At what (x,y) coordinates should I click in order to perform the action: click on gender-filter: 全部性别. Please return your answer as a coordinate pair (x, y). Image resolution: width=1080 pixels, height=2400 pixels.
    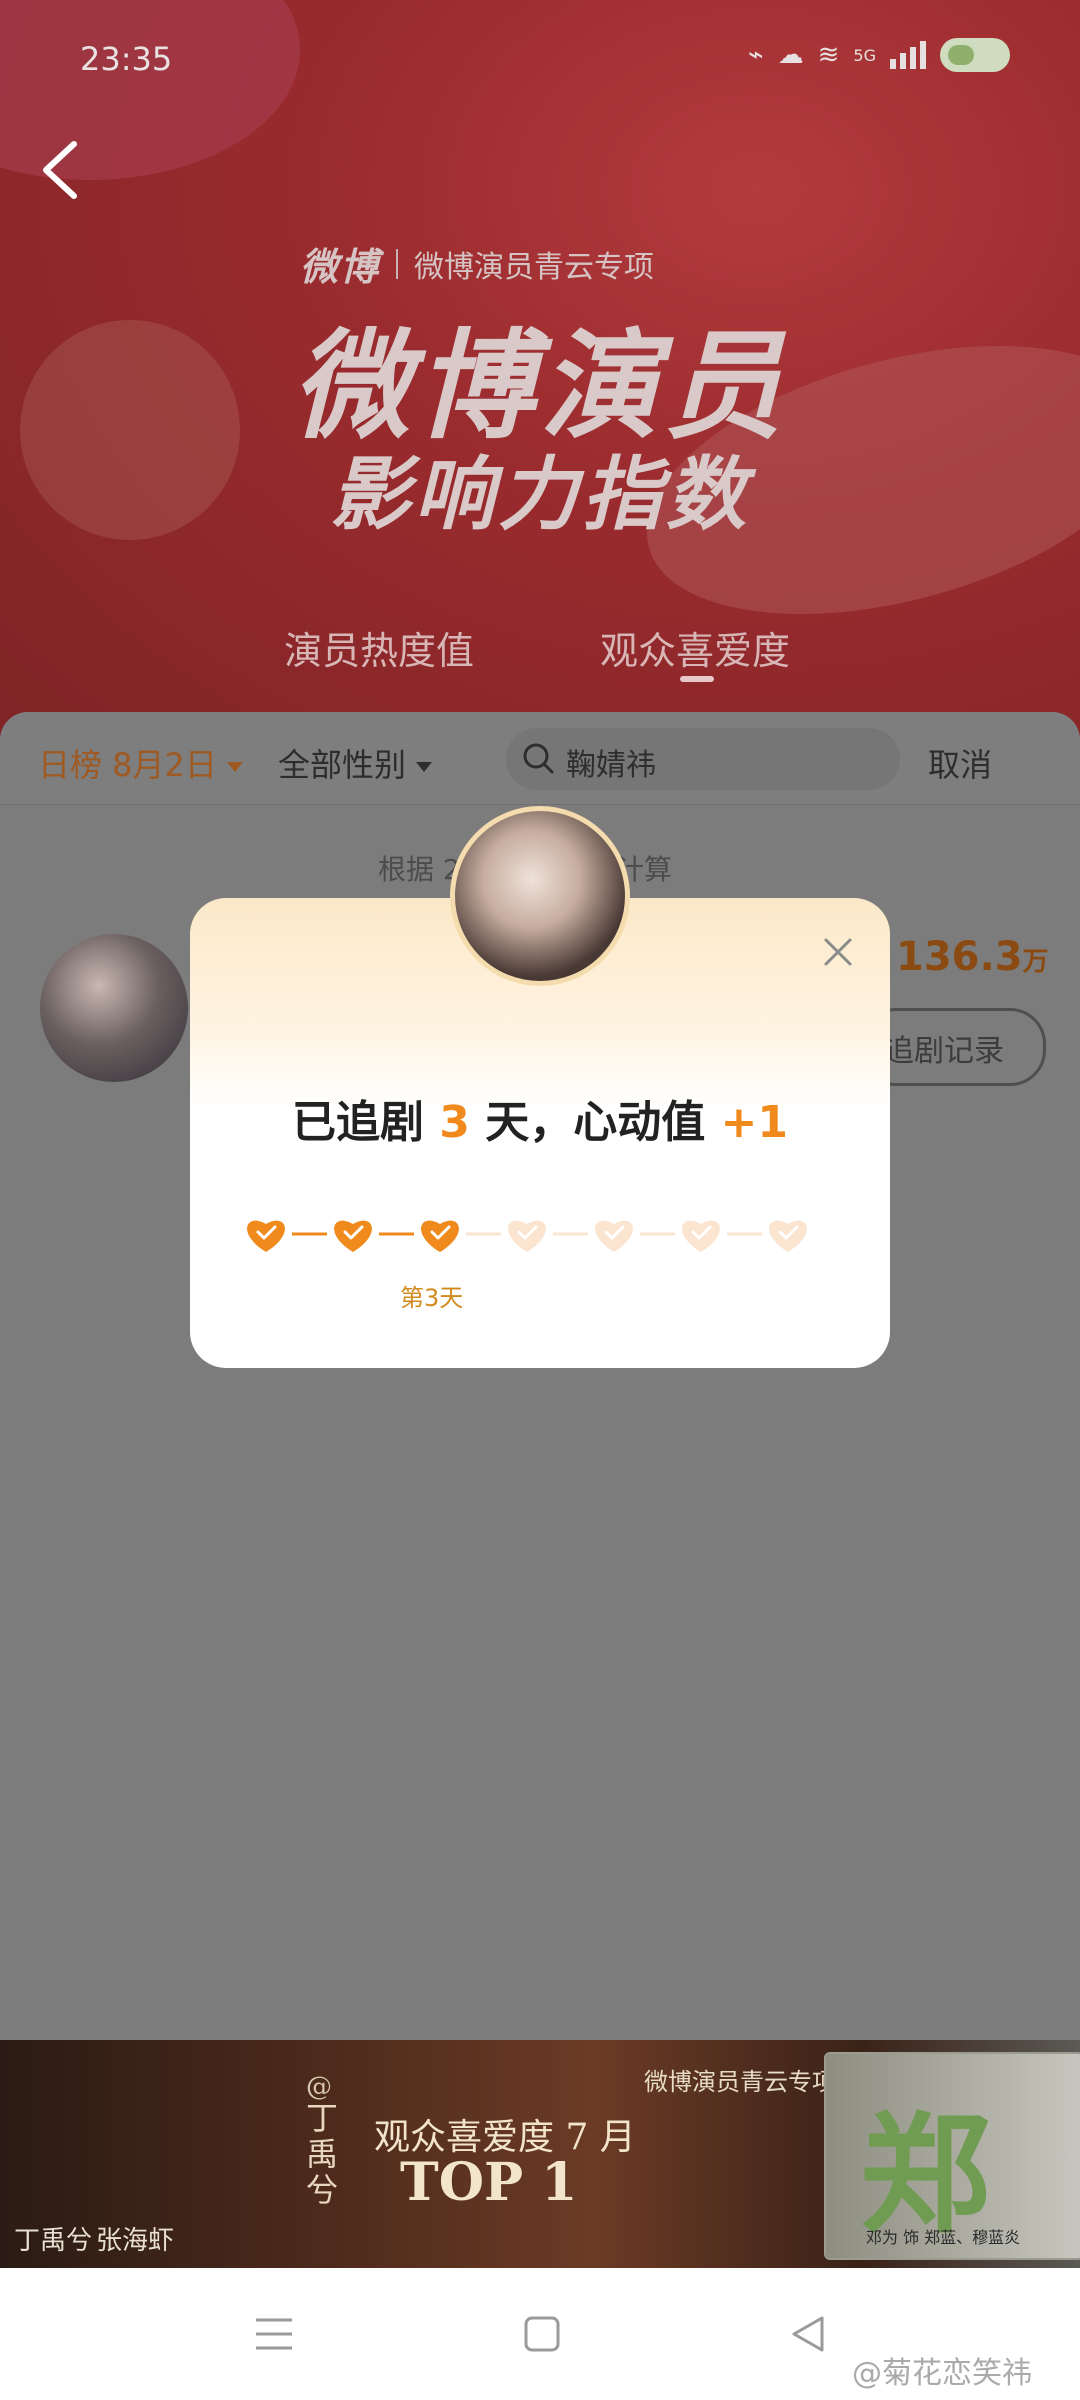
    Looking at the image, I should click on (355, 763).